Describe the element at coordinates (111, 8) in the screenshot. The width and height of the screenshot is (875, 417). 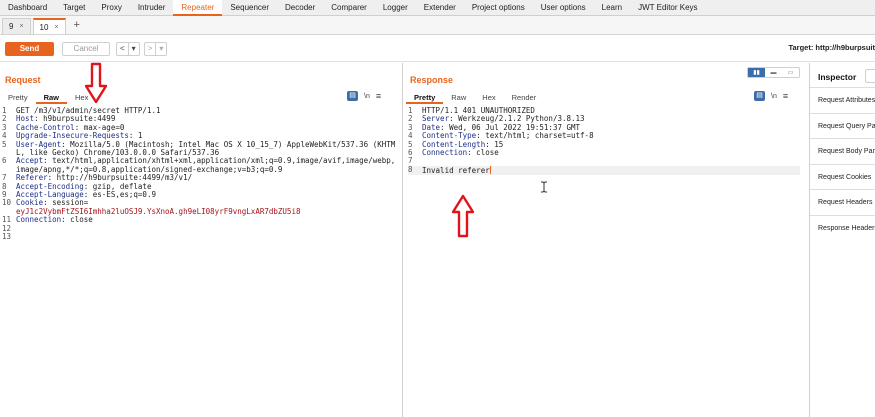
I see `tool-tab-proxy: Proxy` at that location.